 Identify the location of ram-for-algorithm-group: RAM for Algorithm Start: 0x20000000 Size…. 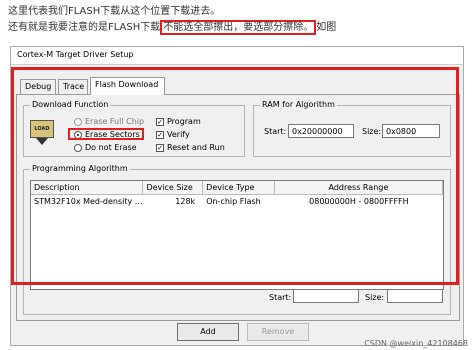
(352, 128).